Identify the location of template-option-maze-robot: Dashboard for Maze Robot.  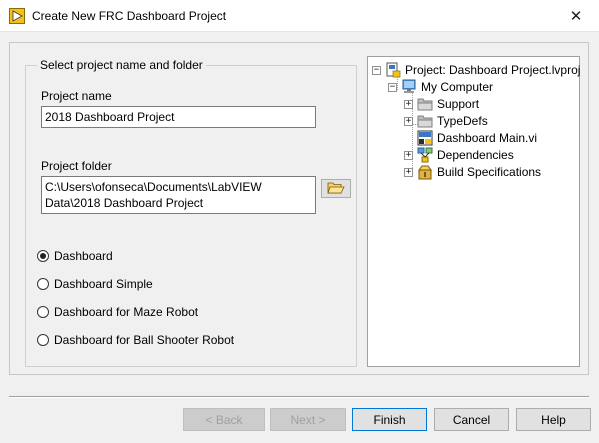
(117, 312).